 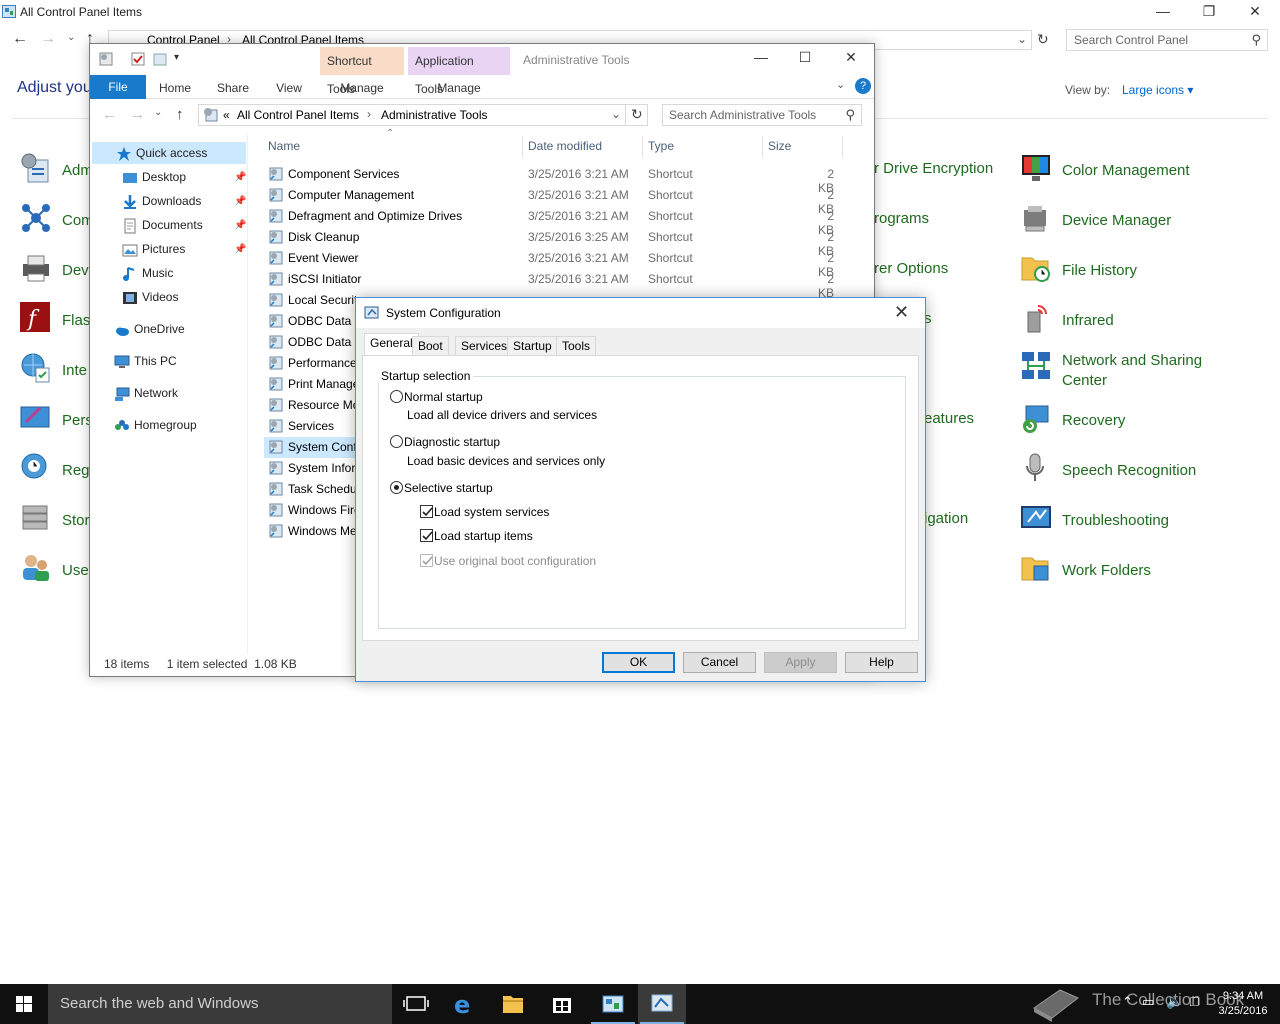 I want to click on action-center-icon: □, so click(x=1194, y=1001).